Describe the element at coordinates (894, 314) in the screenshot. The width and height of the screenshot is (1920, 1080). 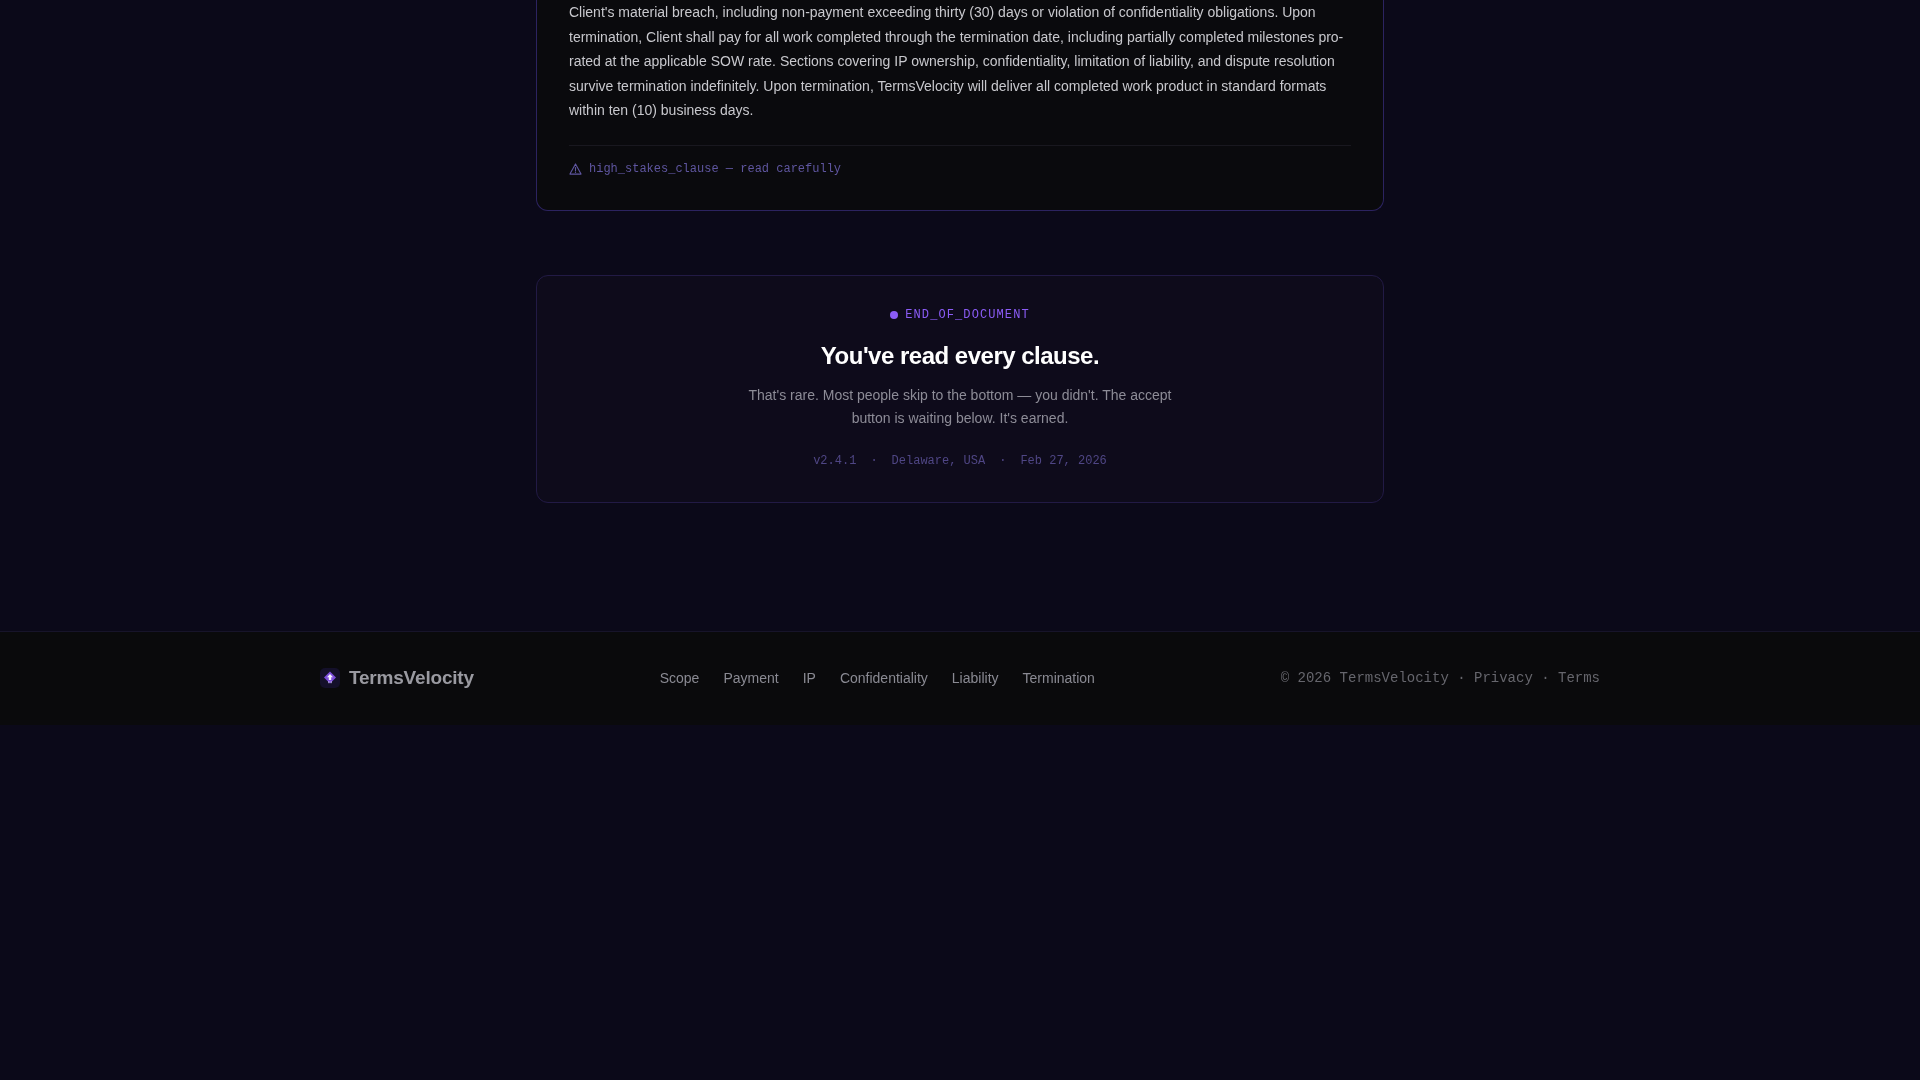
I see `dot-icon` at that location.